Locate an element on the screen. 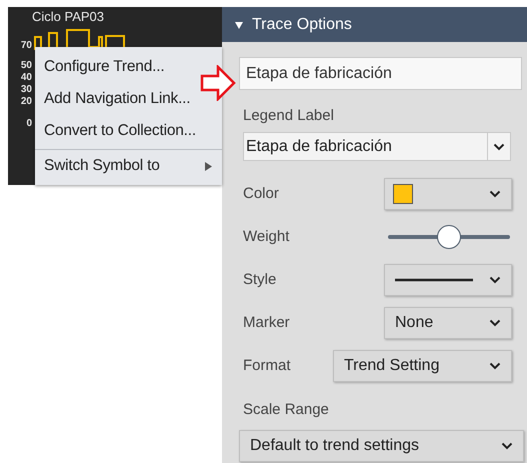  line-style-dropdown is located at coordinates (448, 280).